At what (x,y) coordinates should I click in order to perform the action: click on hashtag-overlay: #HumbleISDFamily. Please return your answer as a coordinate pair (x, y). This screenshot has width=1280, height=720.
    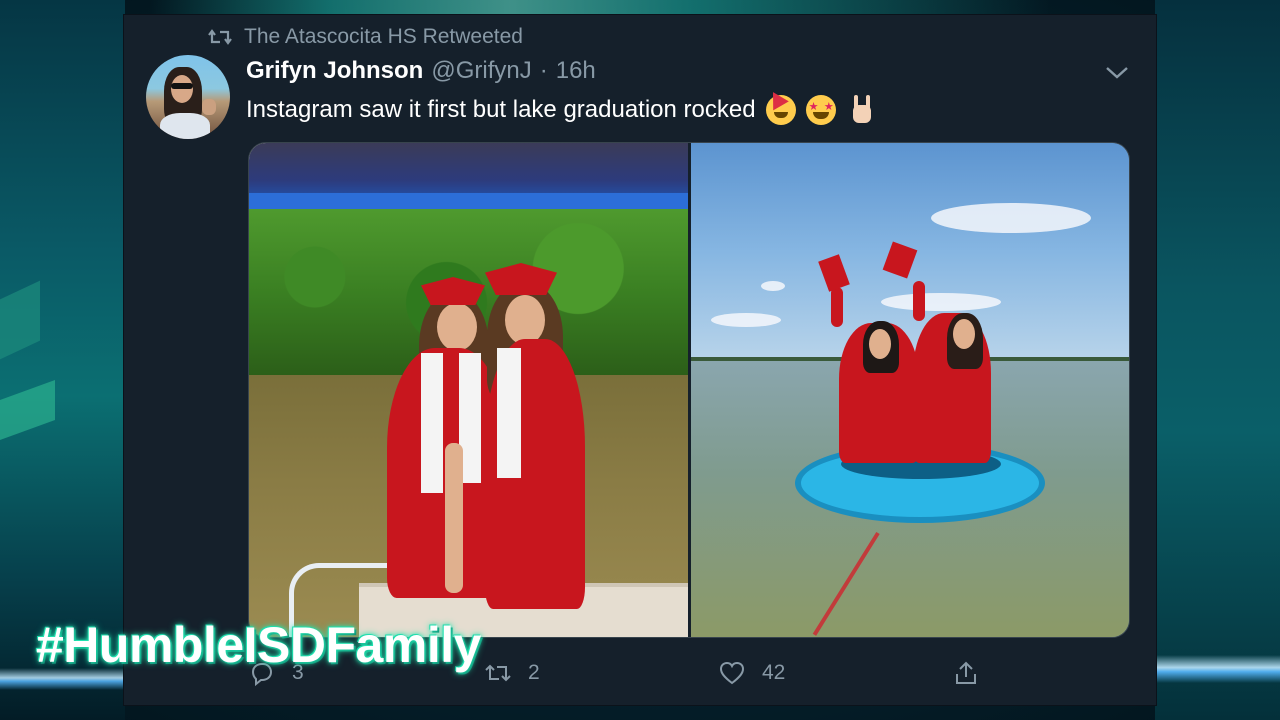
    Looking at the image, I should click on (258, 645).